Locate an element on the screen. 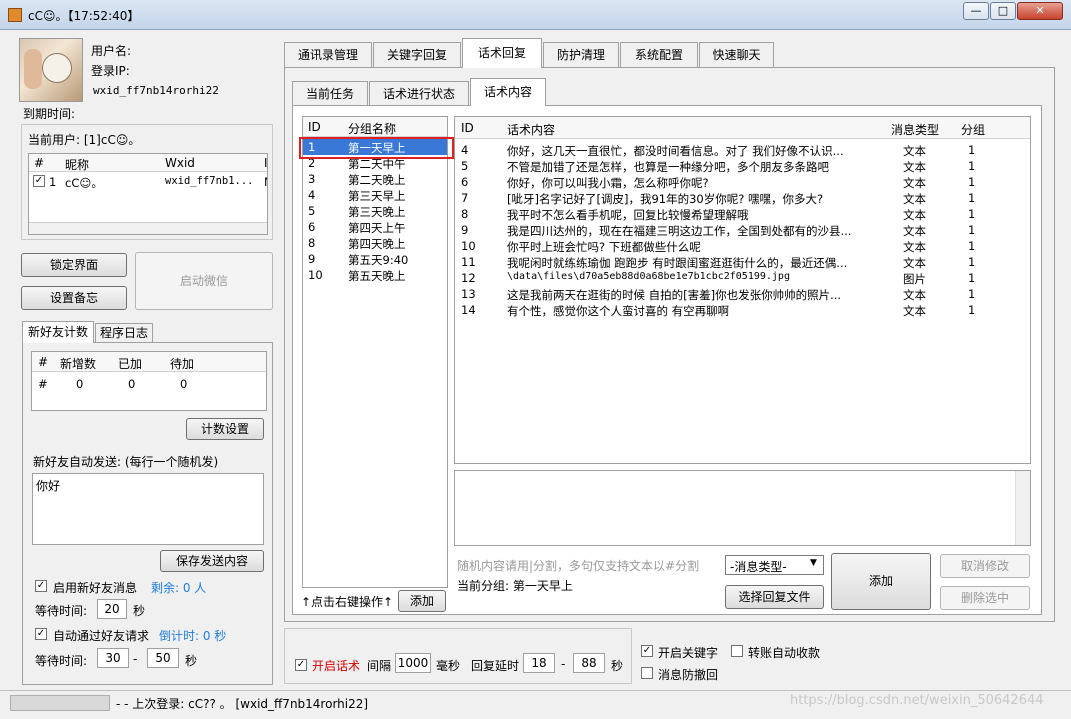 The image size is (1071, 719). delay-max-input: 88 is located at coordinates (589, 663).